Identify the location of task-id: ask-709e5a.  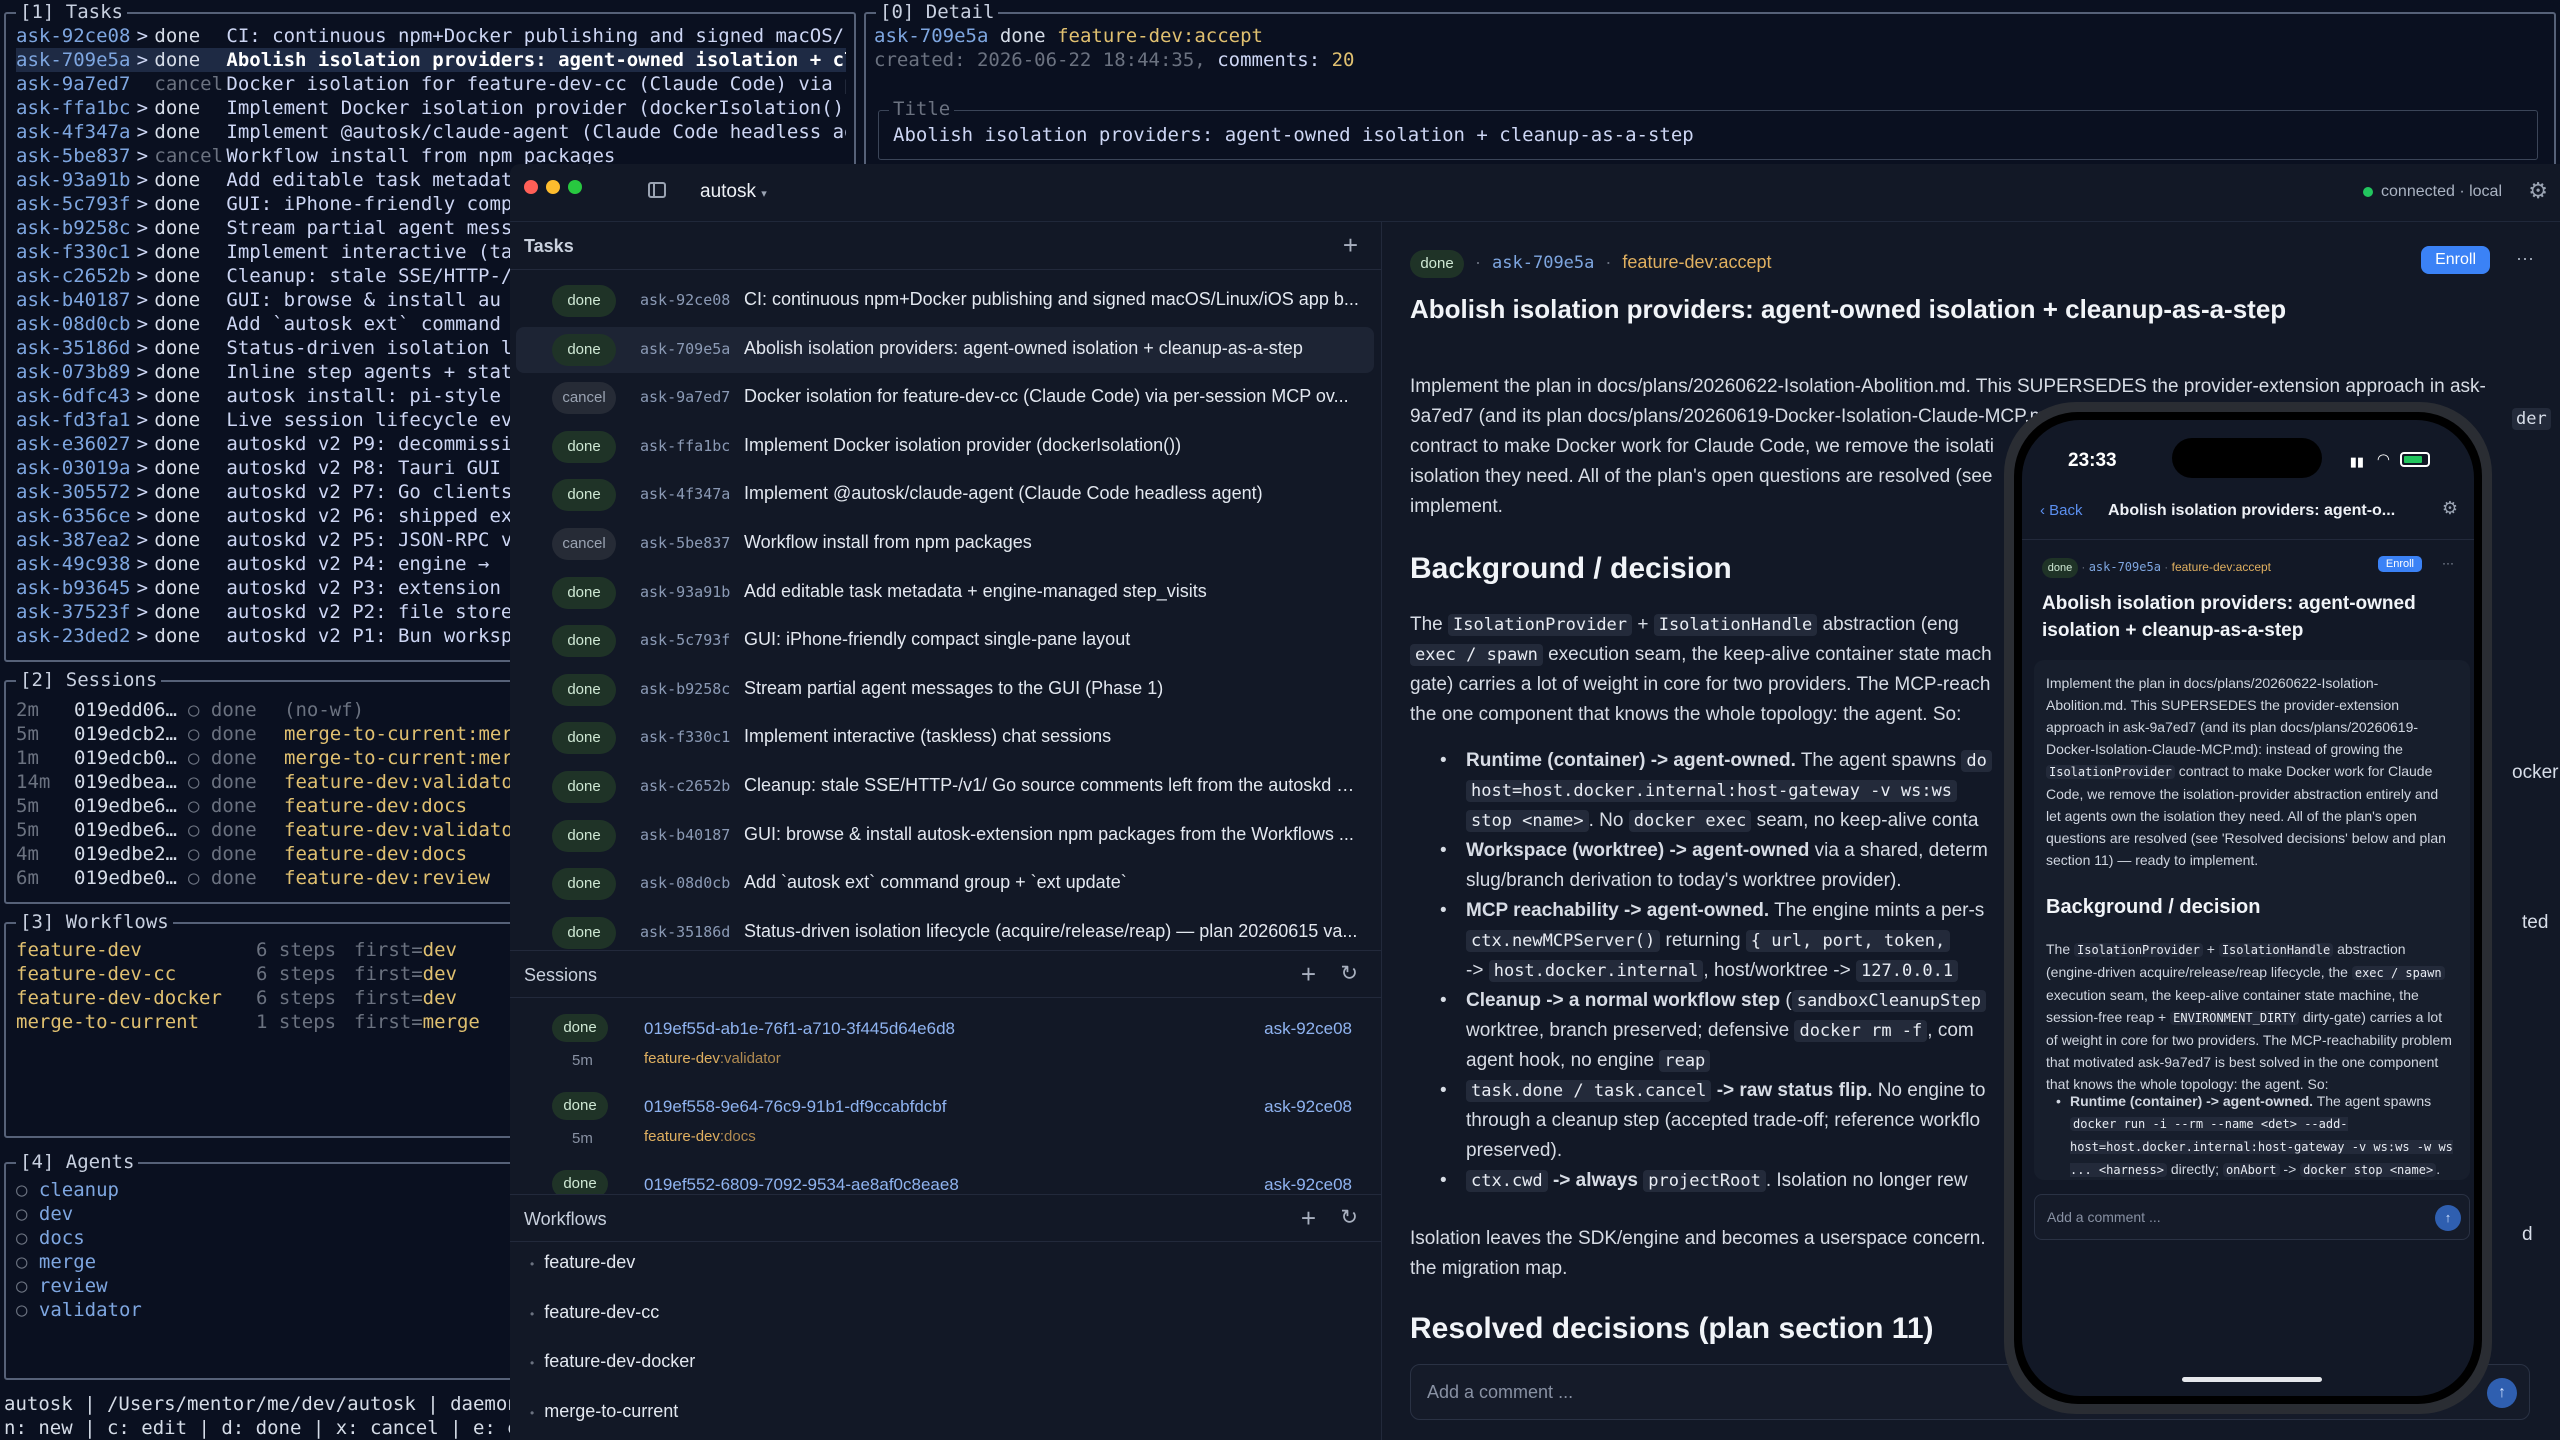
(73, 60).